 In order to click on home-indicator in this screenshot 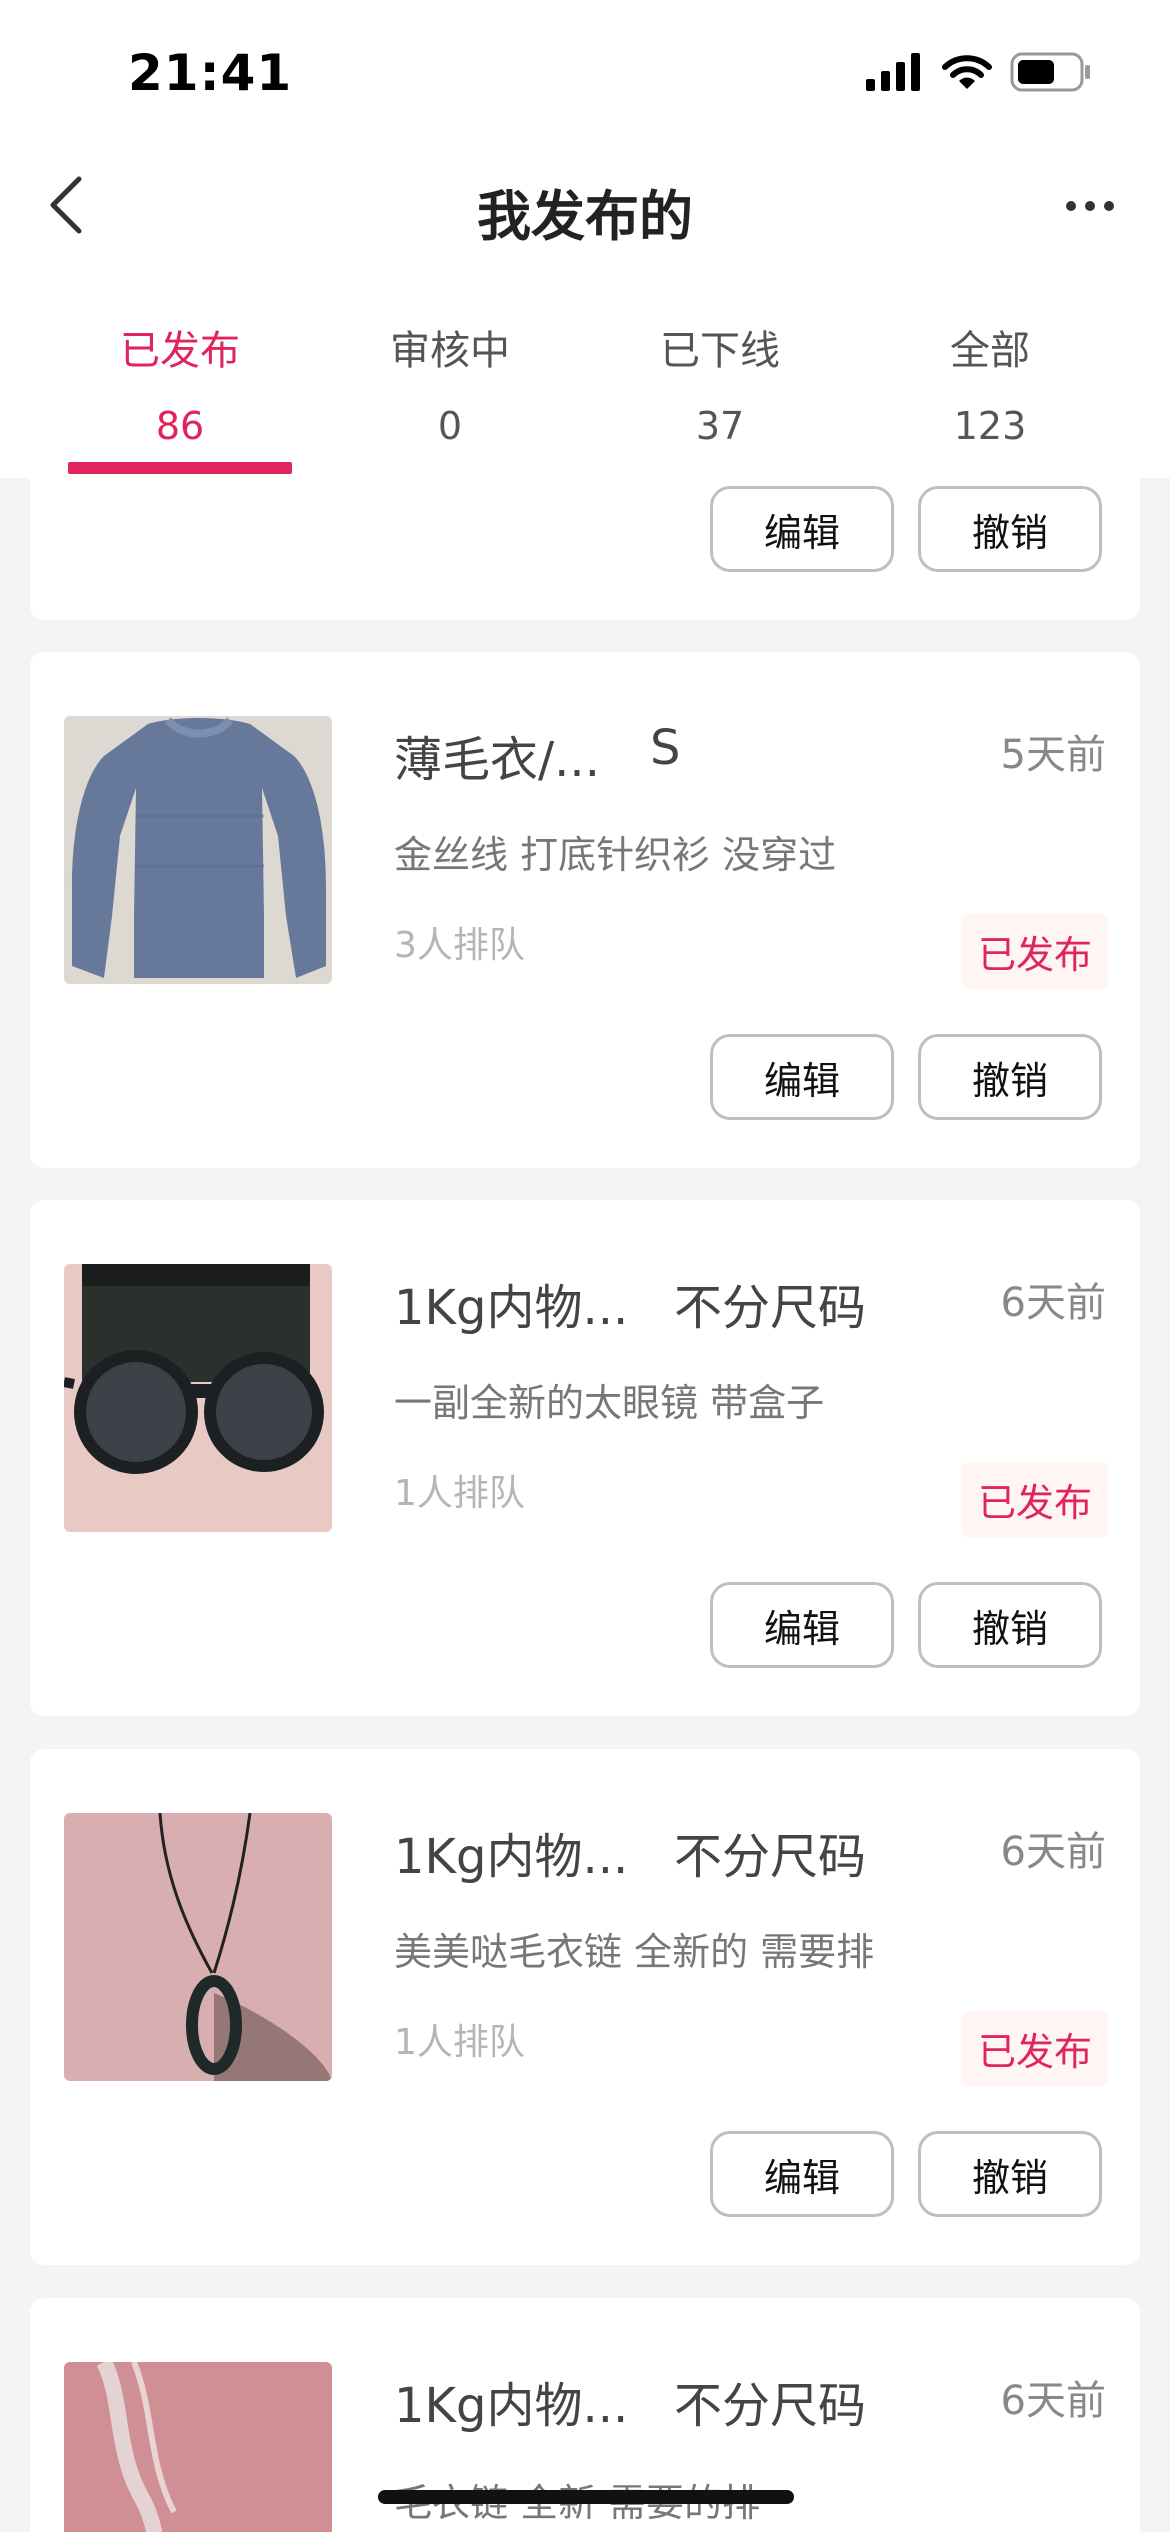, I will do `click(586, 2497)`.